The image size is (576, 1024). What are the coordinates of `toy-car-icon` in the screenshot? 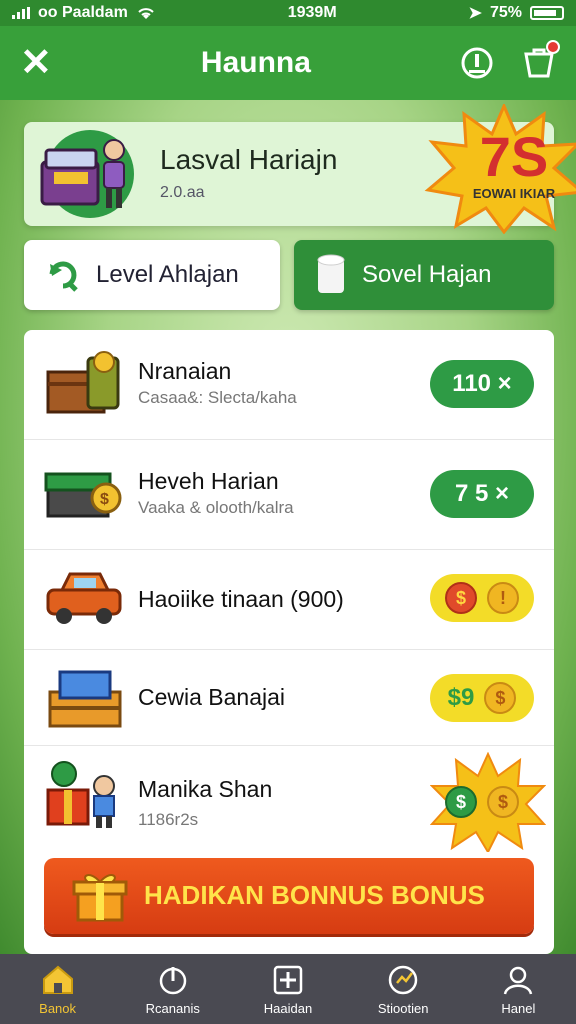 It's located at (84, 598).